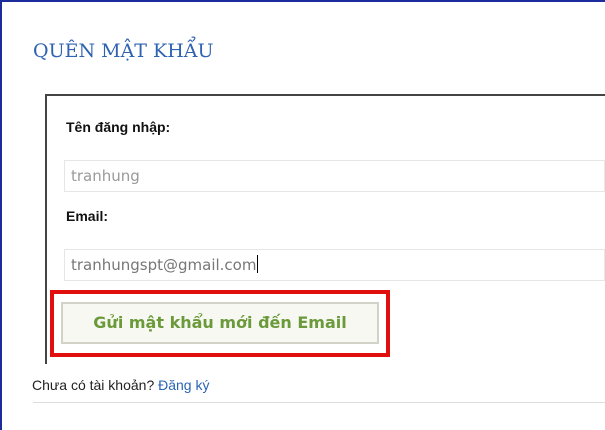 This screenshot has height=430, width=605. Describe the element at coordinates (220, 323) in the screenshot. I see `send-new-password-button: Gửi mật khẩu mới đến Email` at that location.